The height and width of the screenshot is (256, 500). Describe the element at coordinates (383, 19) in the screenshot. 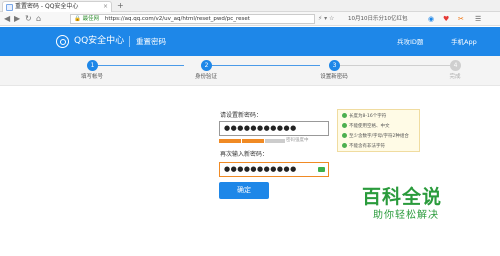

I see `news-ticker: 10月10日乐分10亿红包` at that location.